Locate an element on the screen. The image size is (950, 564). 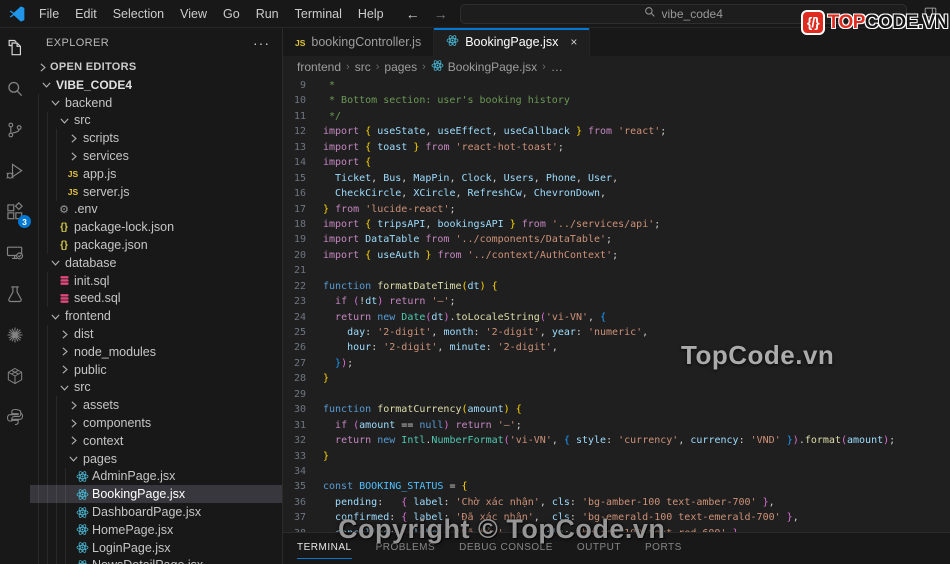
tree-item-database: database is located at coordinates (156, 262).